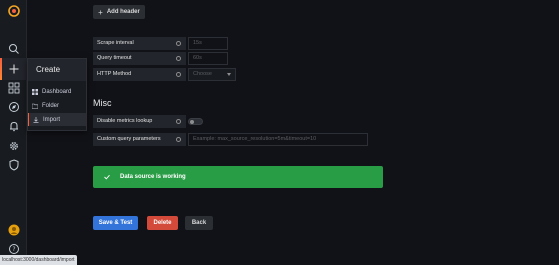  I want to click on status-bar-url: localhost:3000/dashboard/import, so click(38, 260).